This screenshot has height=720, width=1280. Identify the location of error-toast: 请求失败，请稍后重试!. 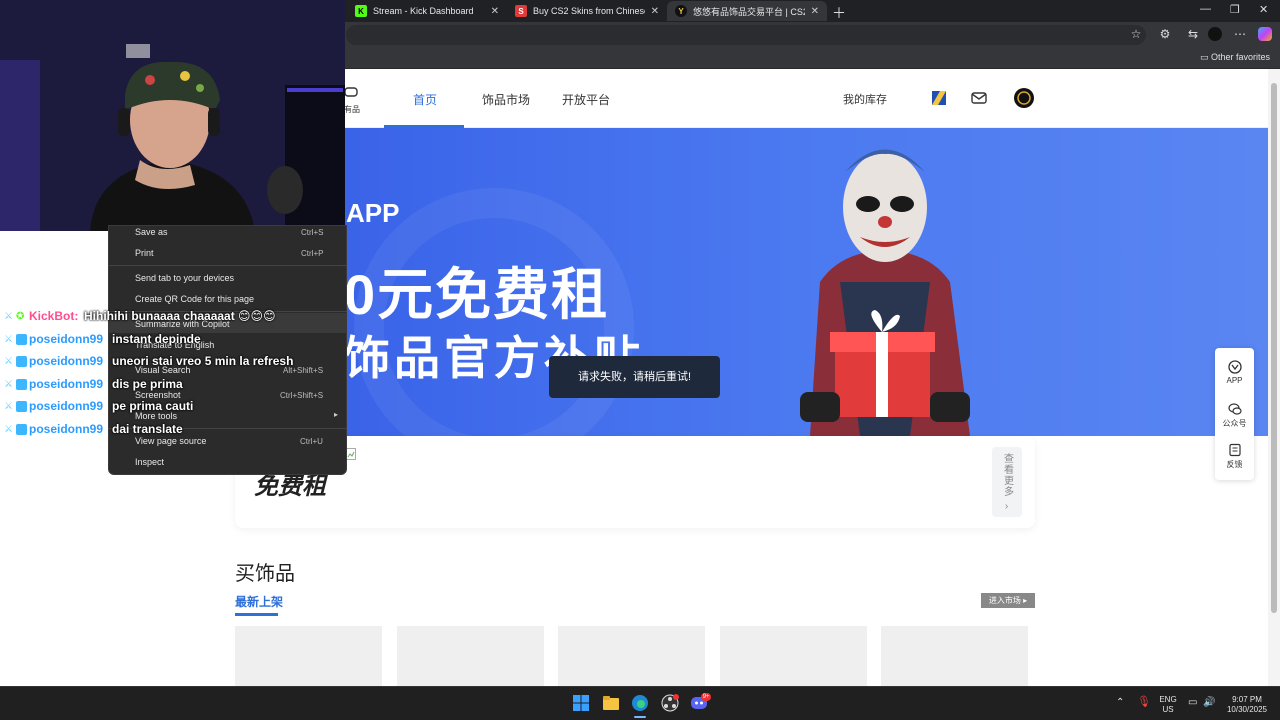
(634, 377).